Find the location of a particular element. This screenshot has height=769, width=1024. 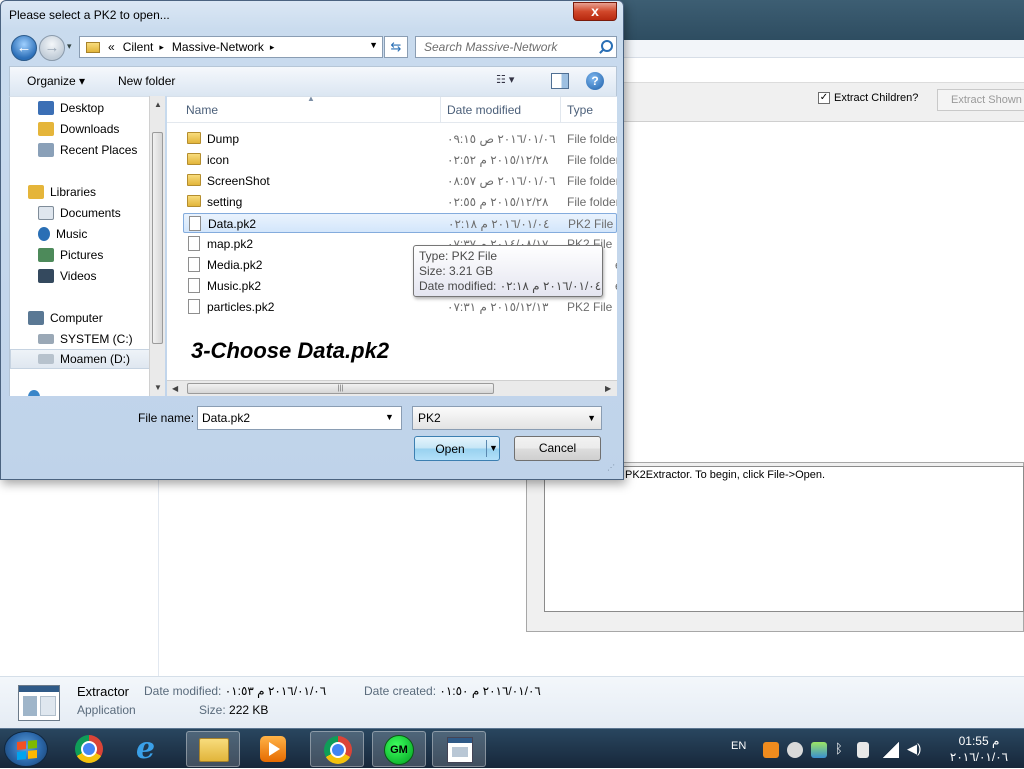

extract-children-option: ✓ Extract Children? is located at coordinates (868, 98).